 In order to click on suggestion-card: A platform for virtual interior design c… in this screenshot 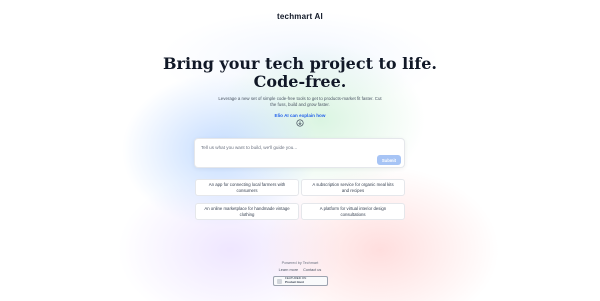, I will do `click(353, 211)`.